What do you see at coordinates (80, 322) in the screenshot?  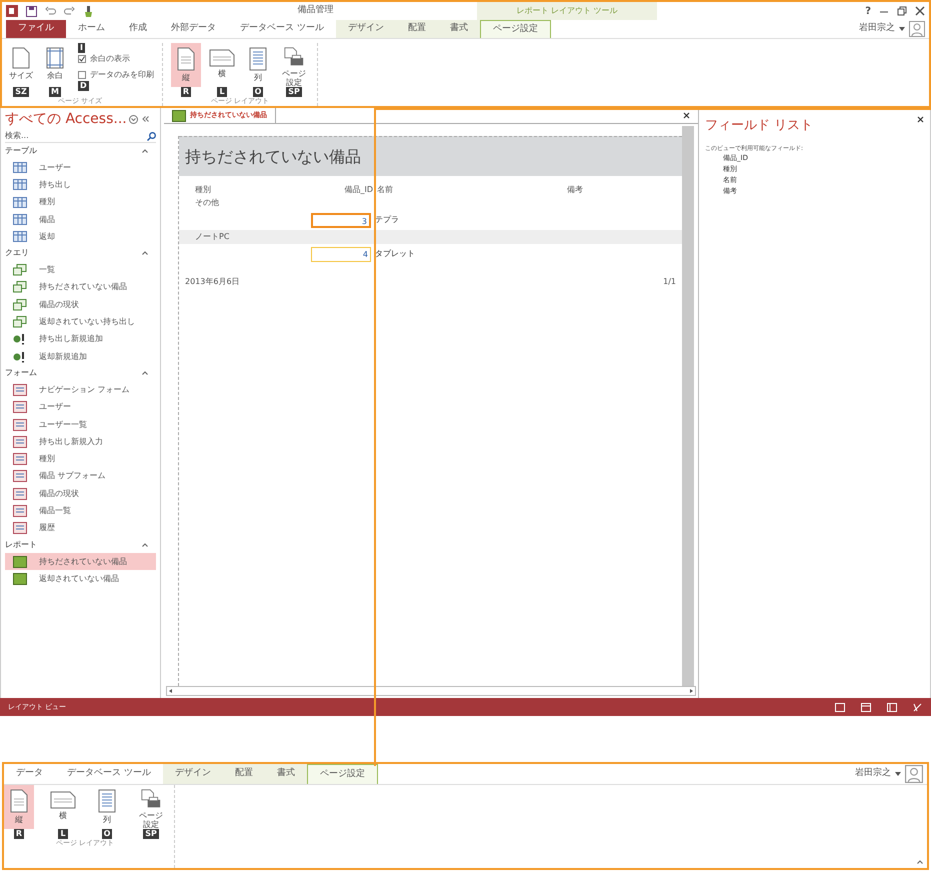 I see `navigation-item: 返却されていない持ち出し` at bounding box center [80, 322].